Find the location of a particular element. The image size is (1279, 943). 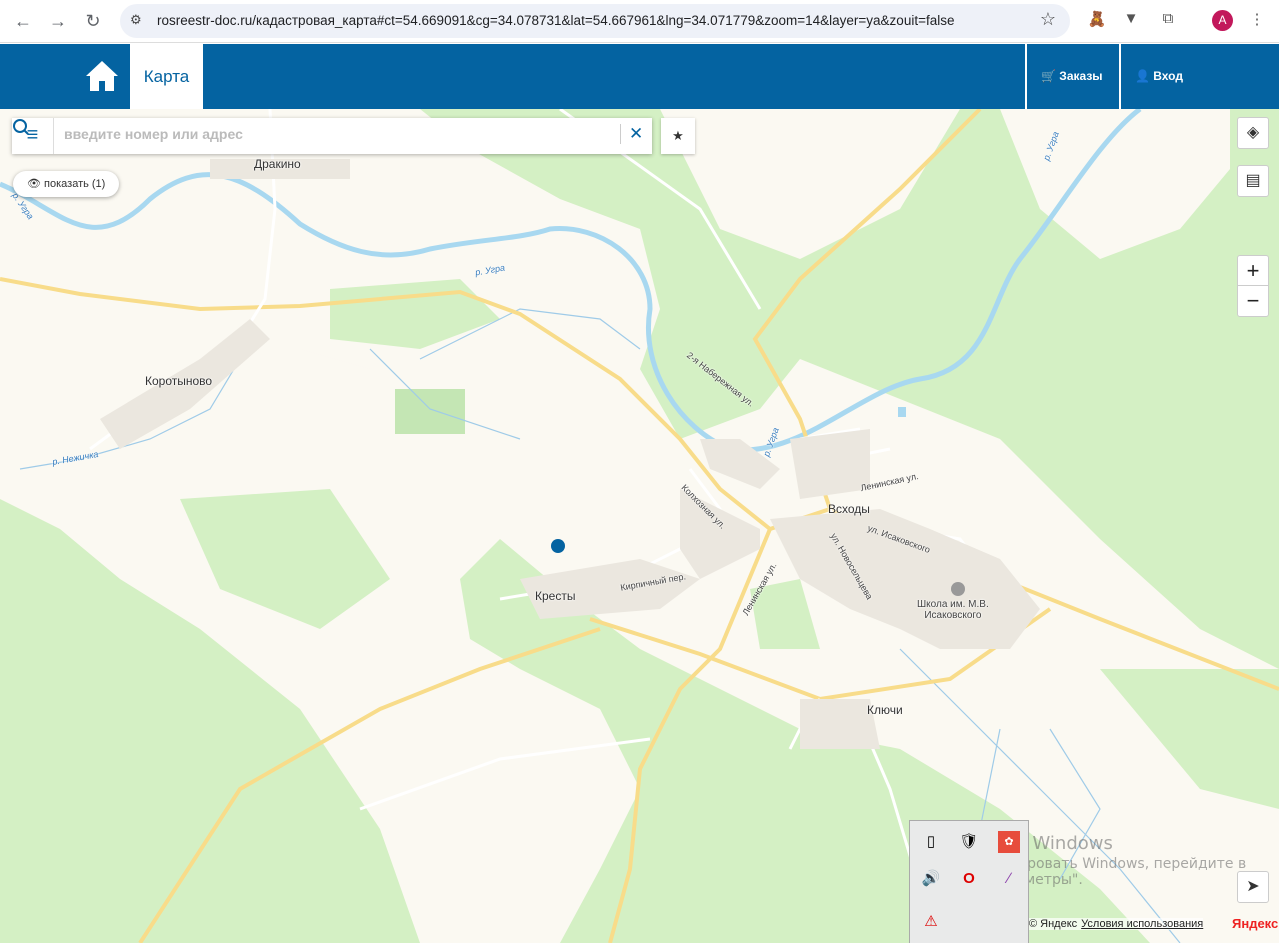

map-label: Всходы is located at coordinates (849, 509).